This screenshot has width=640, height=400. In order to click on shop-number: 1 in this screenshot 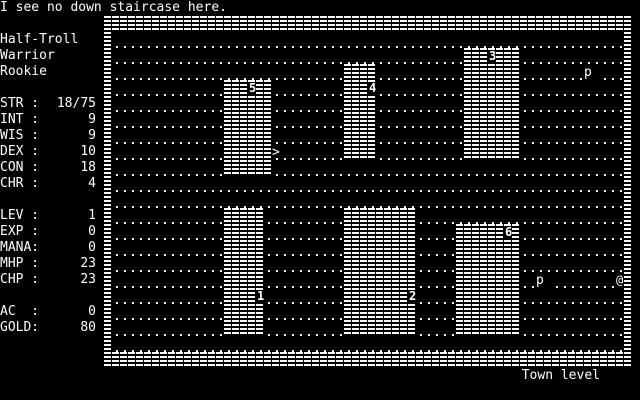, I will do `click(260, 296)`.